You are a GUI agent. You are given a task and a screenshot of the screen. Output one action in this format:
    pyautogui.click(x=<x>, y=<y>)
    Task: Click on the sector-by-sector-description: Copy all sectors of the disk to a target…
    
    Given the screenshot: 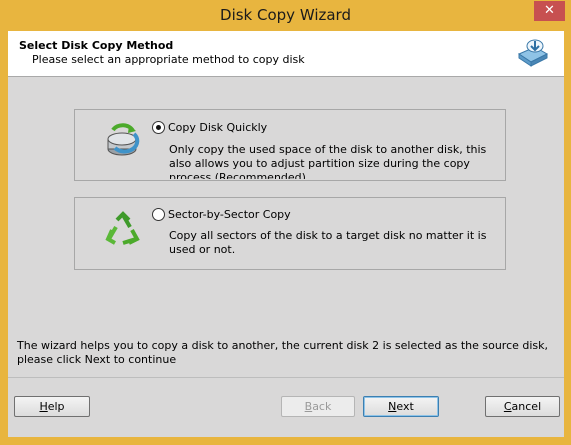 What is the action you would take?
    pyautogui.click(x=328, y=242)
    